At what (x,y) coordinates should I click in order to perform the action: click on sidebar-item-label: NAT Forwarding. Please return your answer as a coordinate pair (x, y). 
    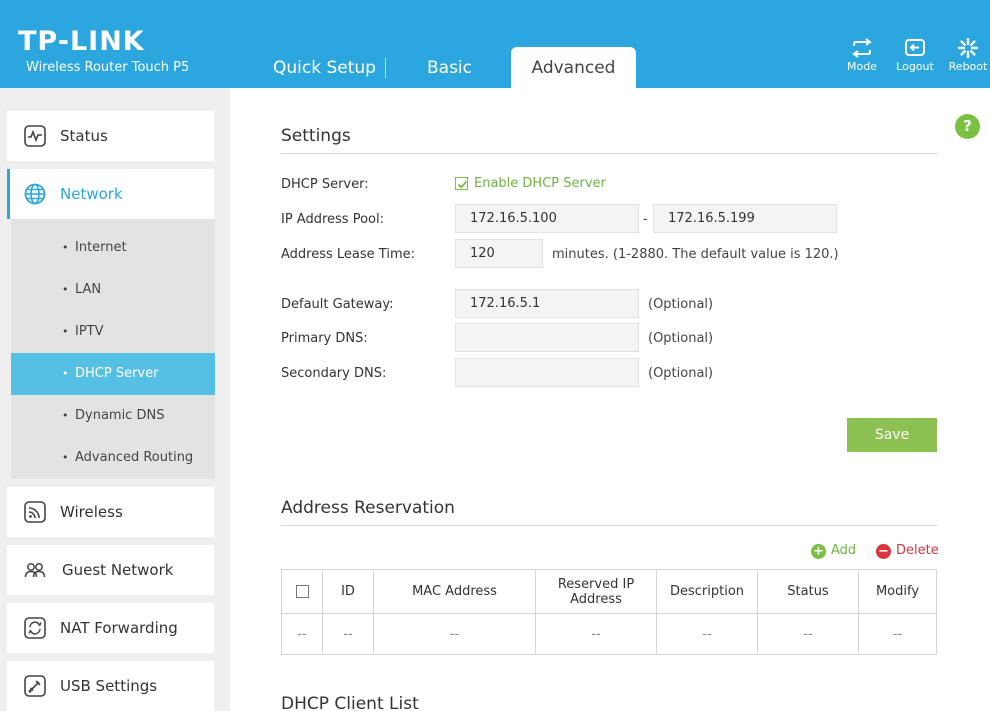
    Looking at the image, I should click on (119, 628).